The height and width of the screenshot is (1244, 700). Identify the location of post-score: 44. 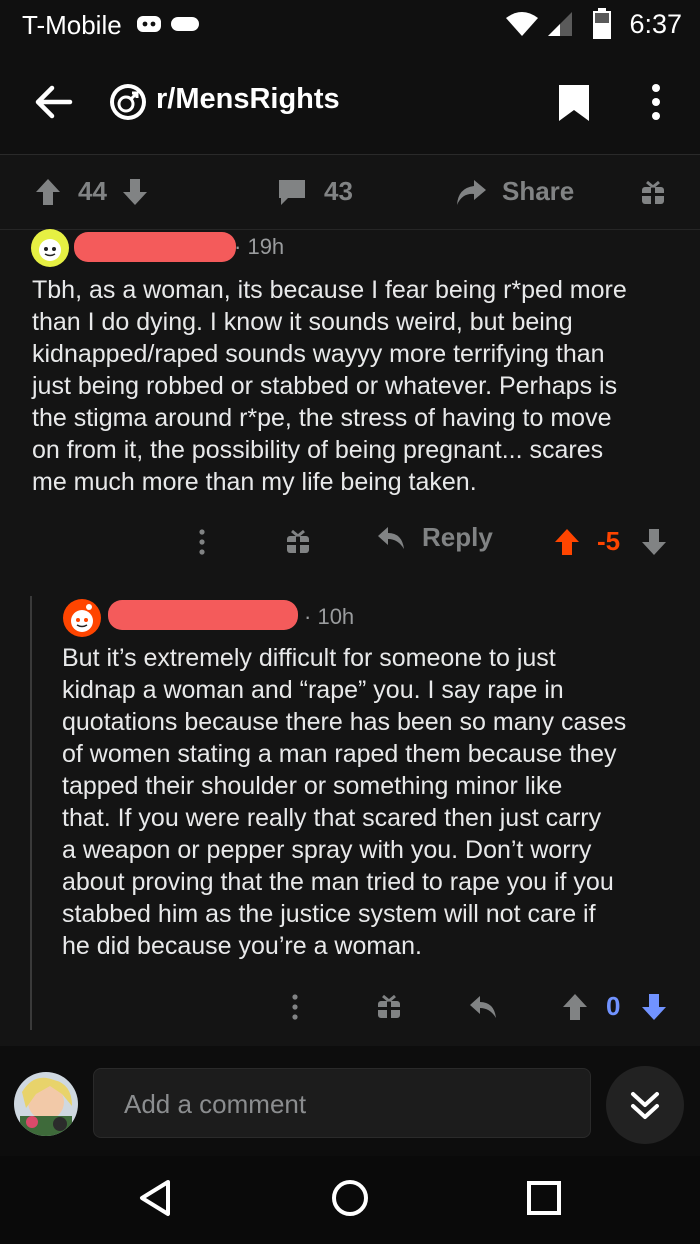
(92, 191).